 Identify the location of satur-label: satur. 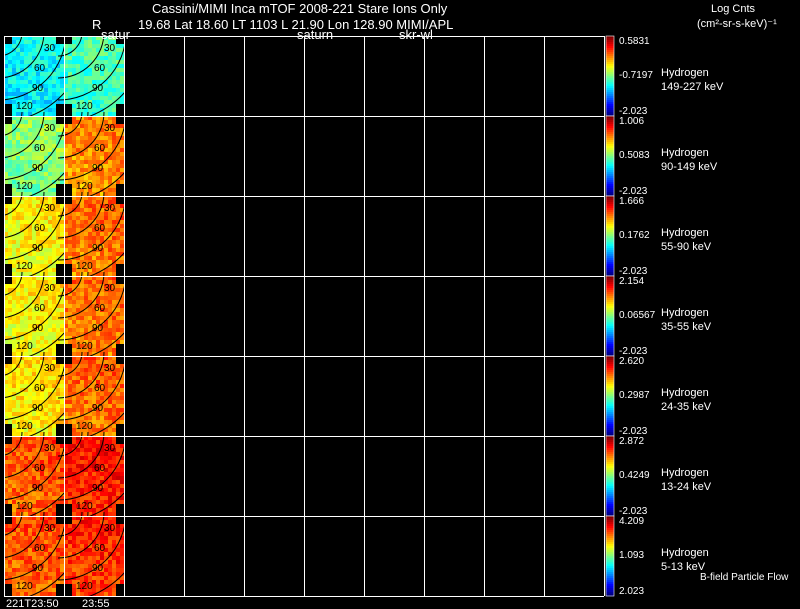
(115, 34).